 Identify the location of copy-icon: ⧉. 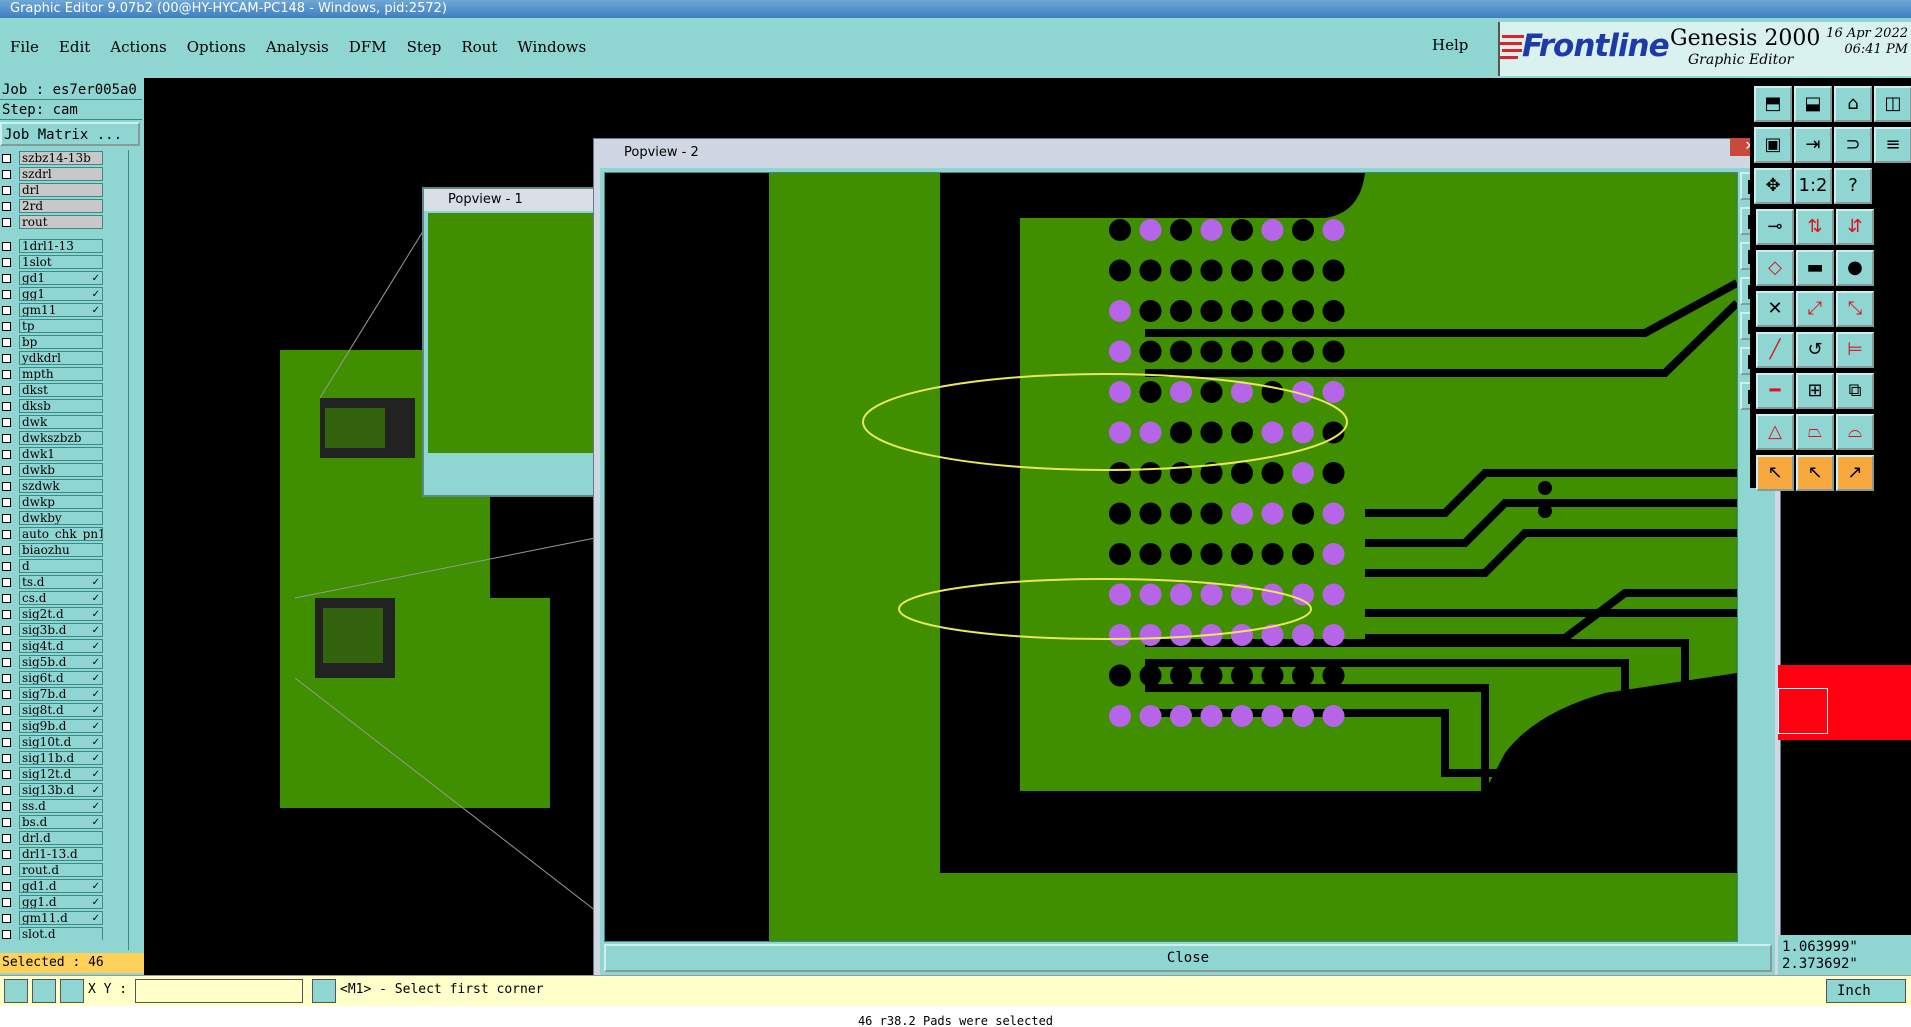
(1855, 391).